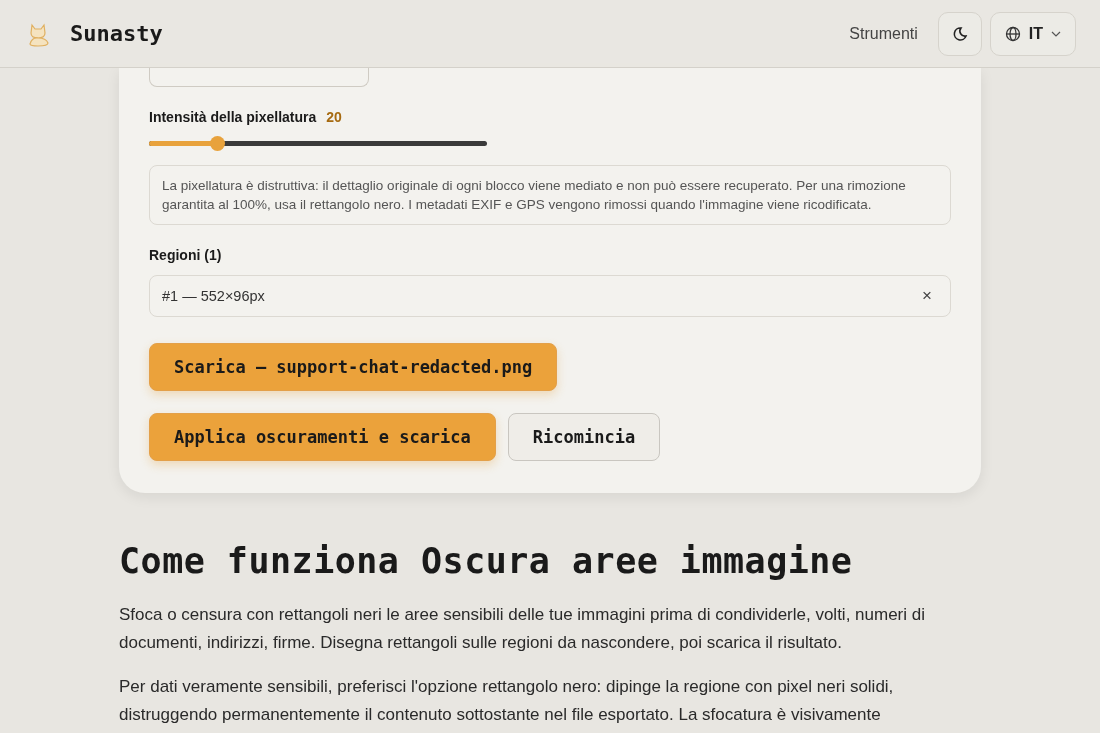  I want to click on apply-button: Applica oscuramenti e scarica, so click(322, 437).